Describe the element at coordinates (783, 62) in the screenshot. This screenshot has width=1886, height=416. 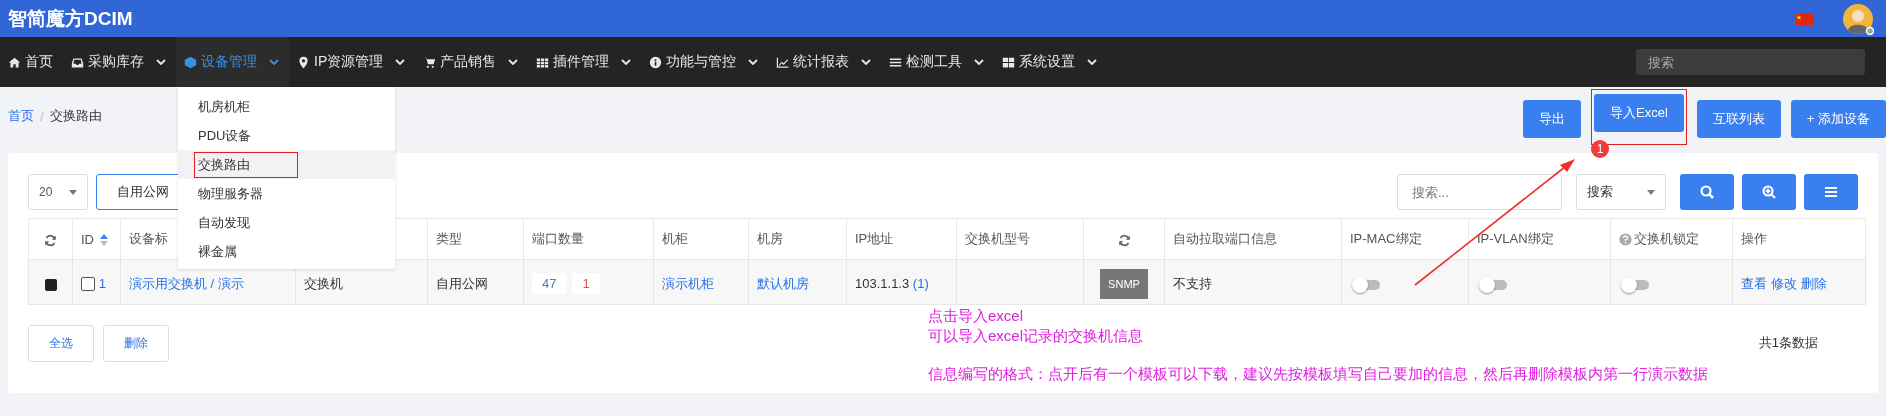
I see `line-chart-icon` at that location.